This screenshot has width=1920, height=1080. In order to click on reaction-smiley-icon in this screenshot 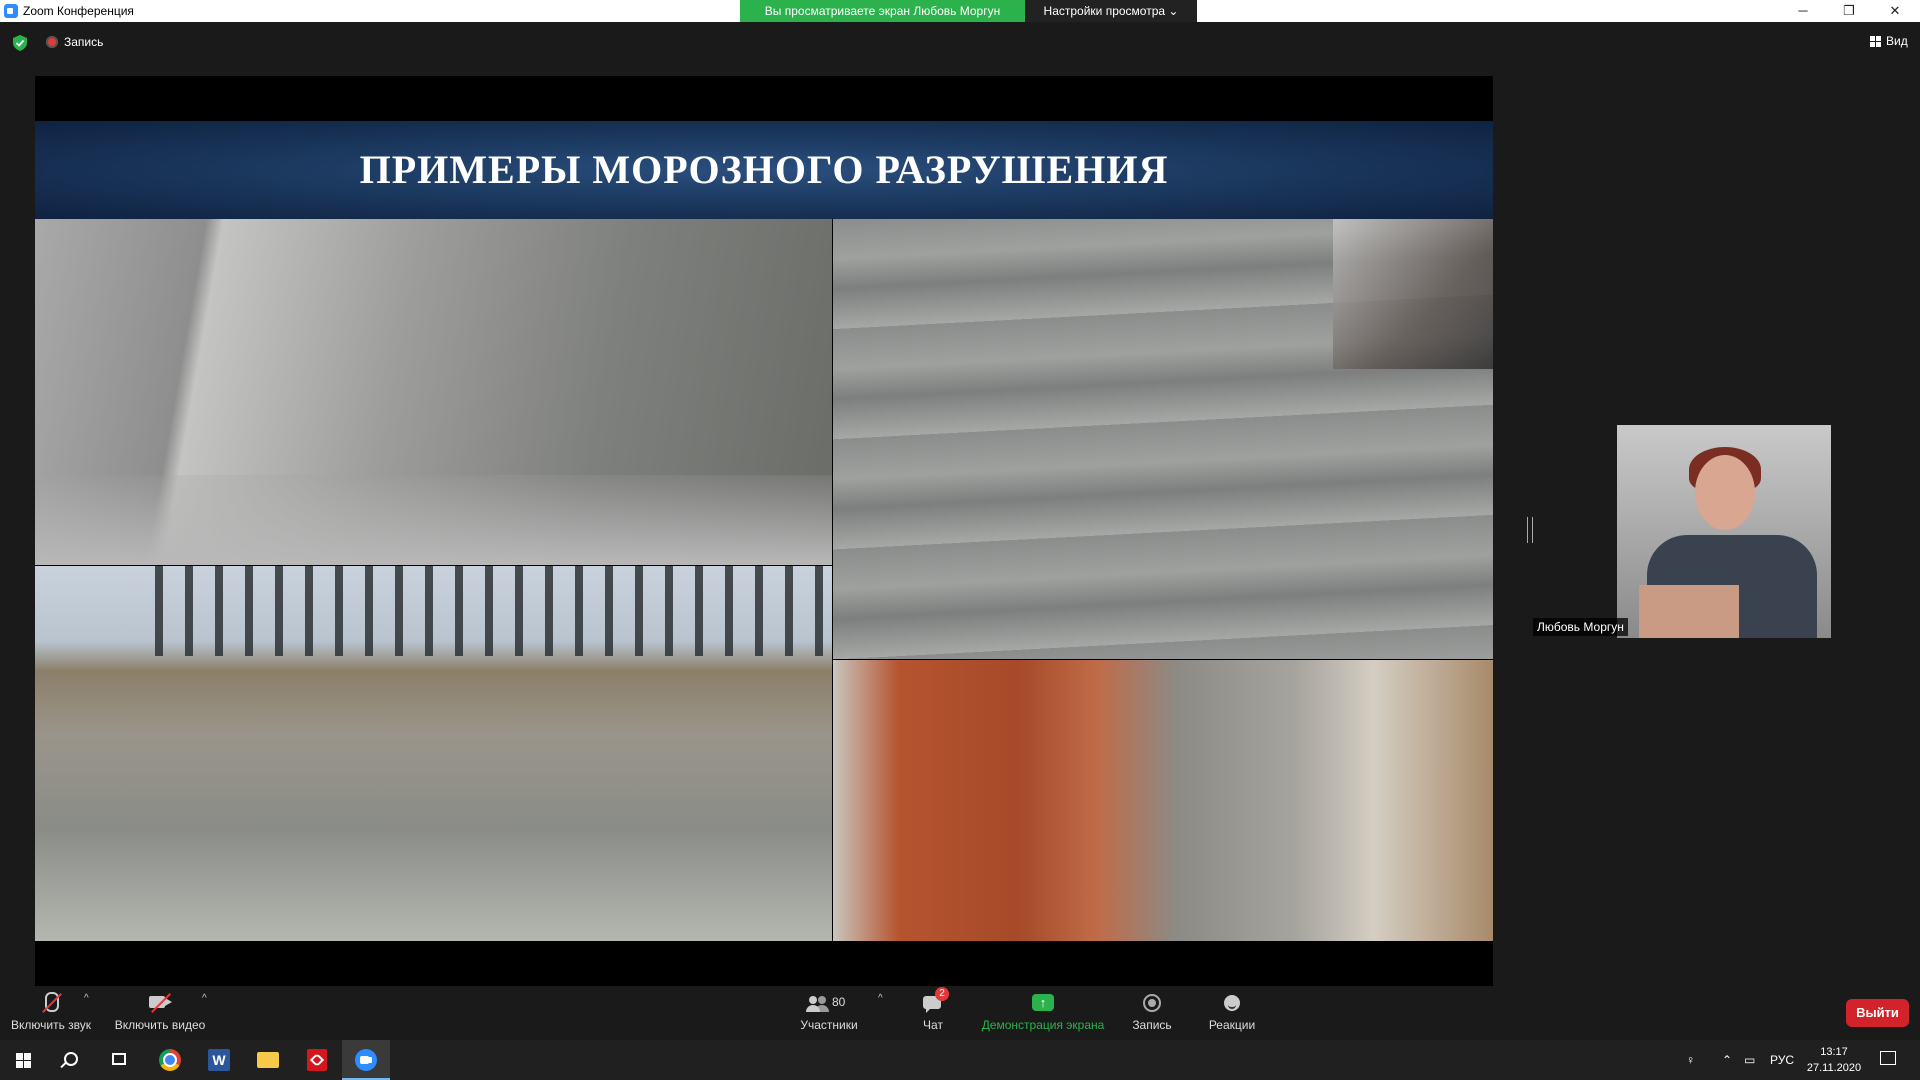, I will do `click(1232, 1003)`.